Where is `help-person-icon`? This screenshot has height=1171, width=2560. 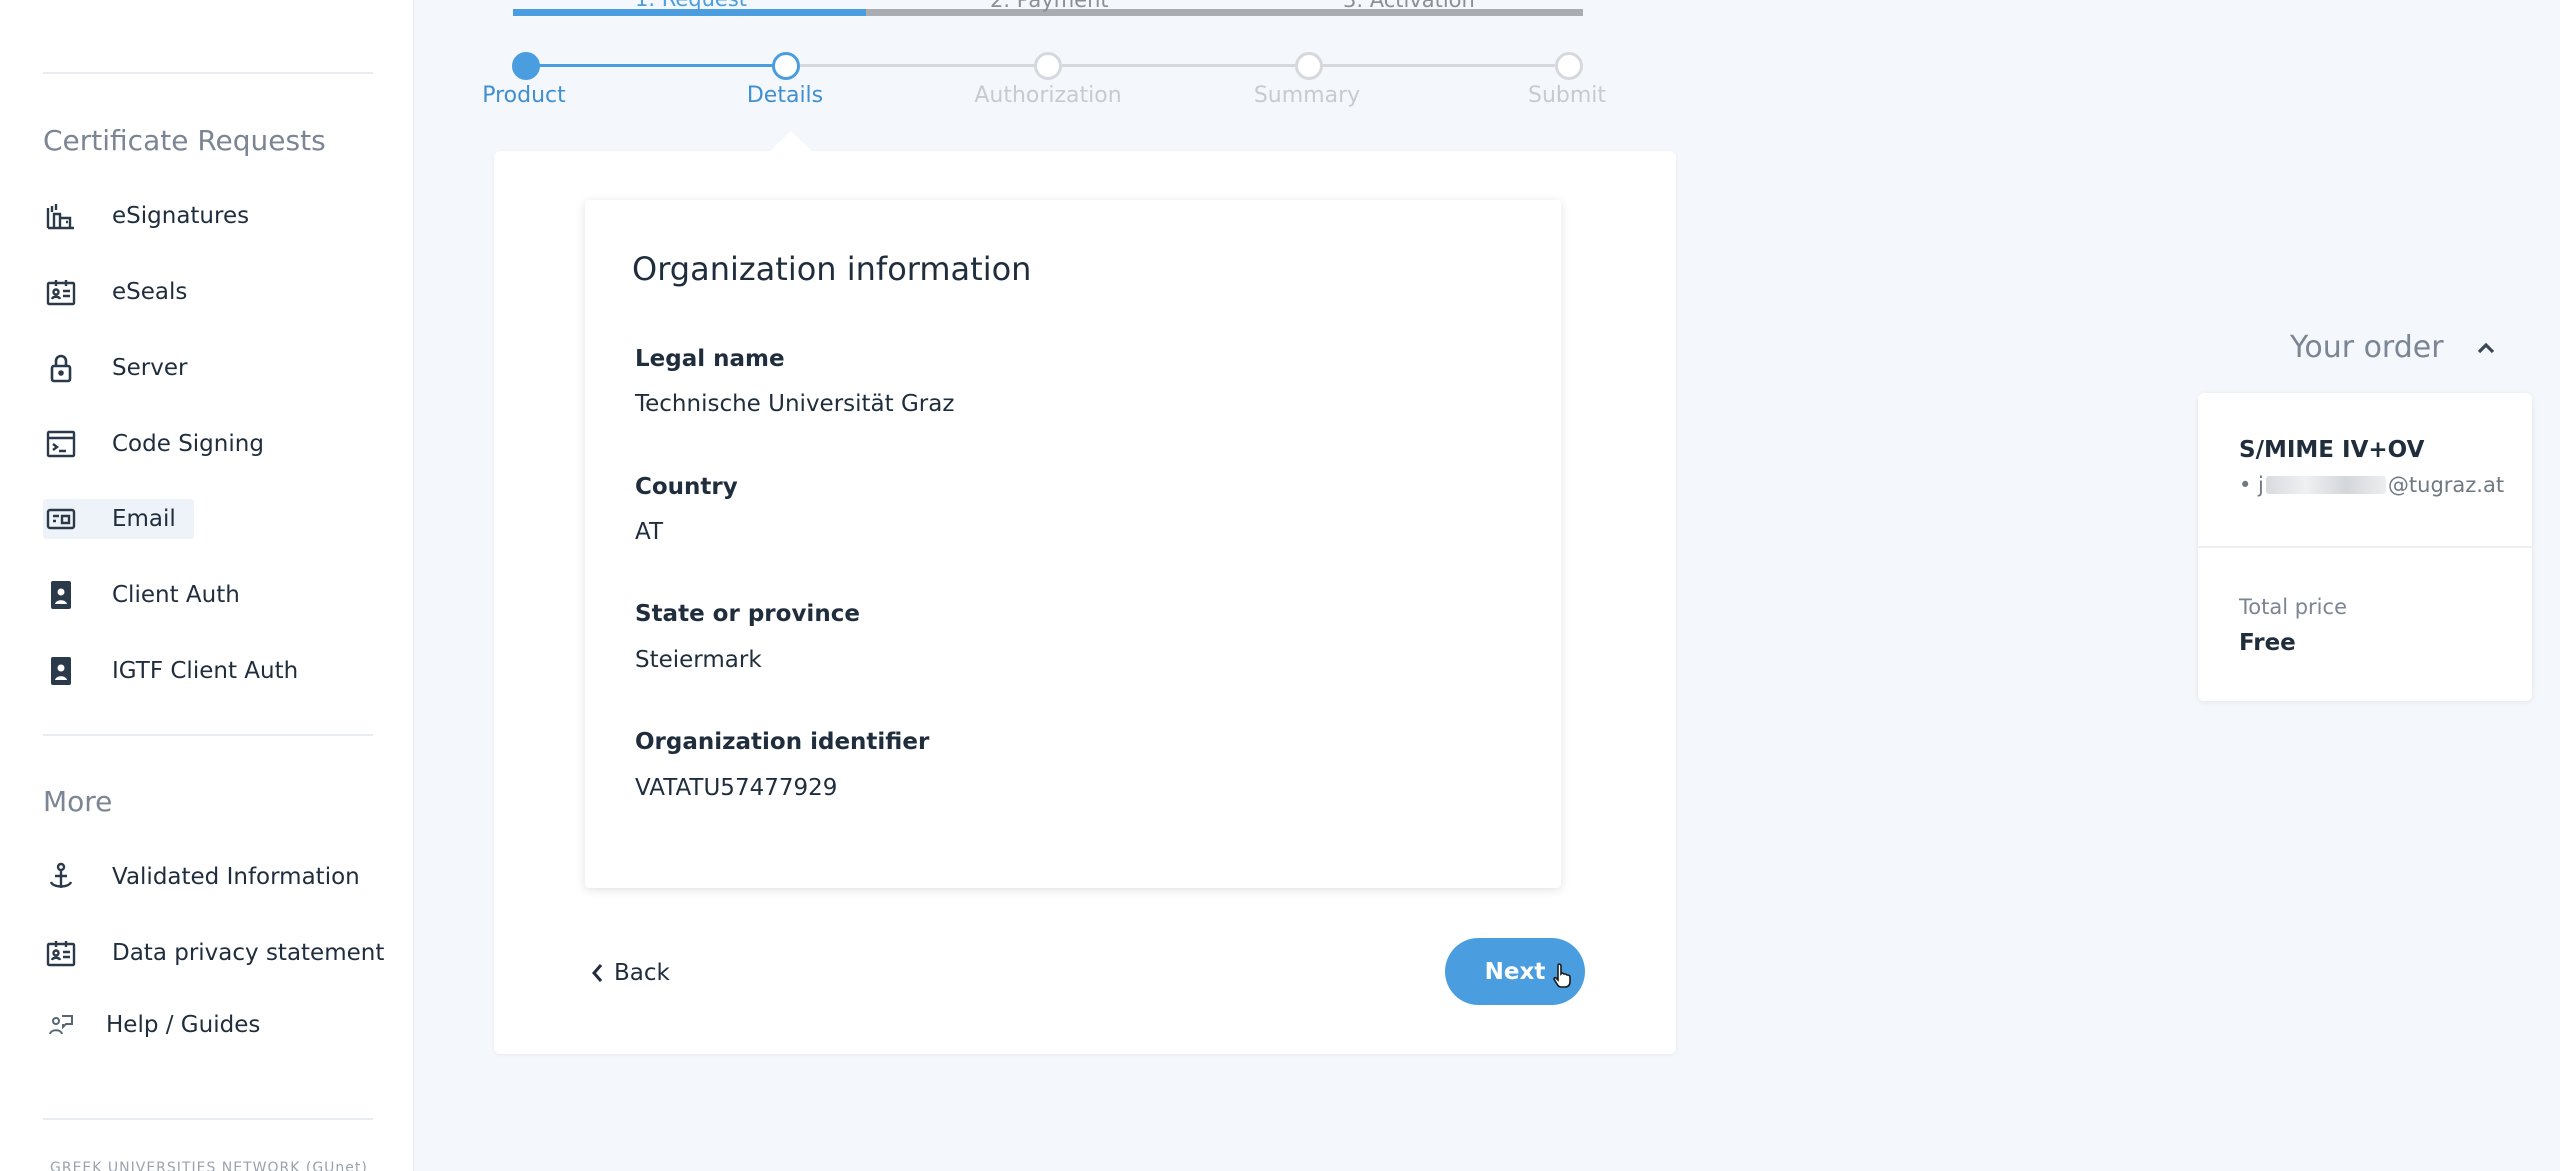
help-person-icon is located at coordinates (61, 1025).